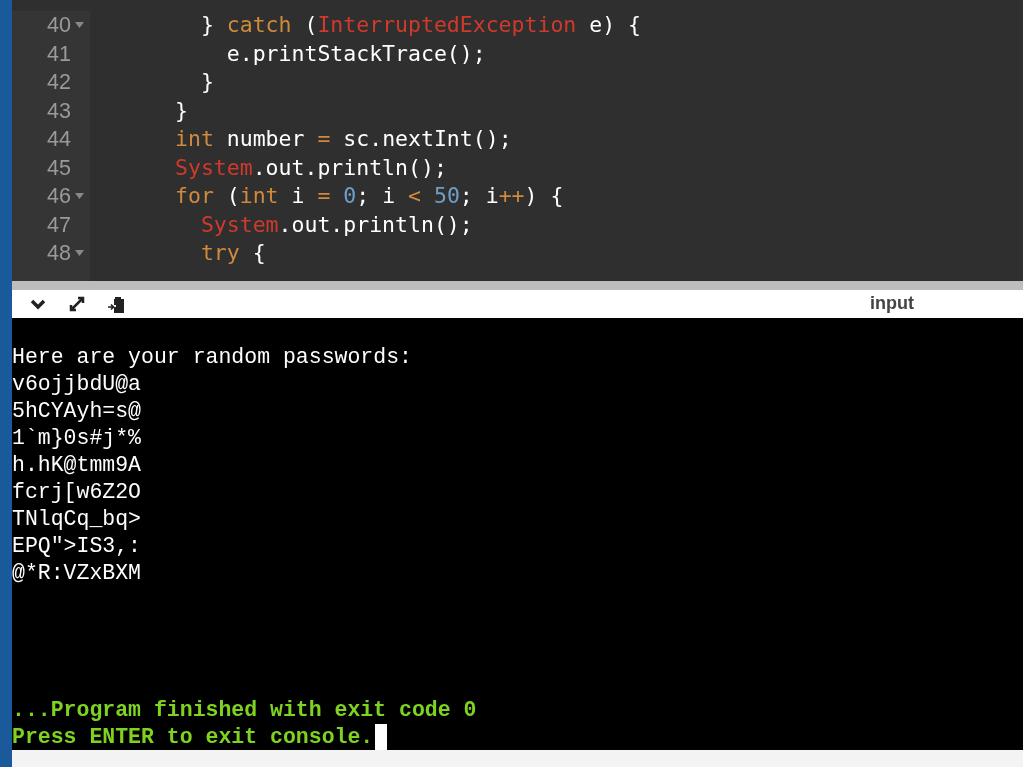 This screenshot has width=1023, height=767. I want to click on code-line: } catch (InterruptedException e) {, so click(420, 25).